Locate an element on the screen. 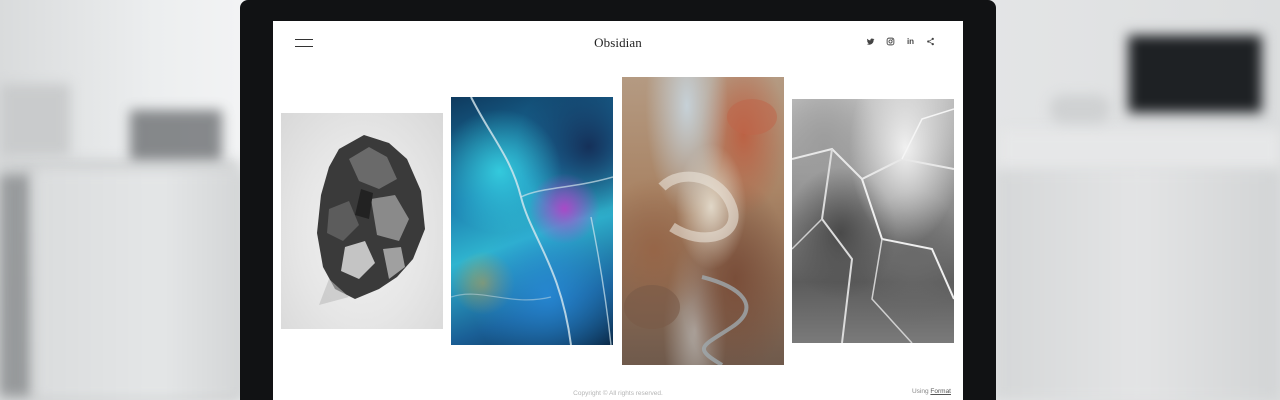 The width and height of the screenshot is (1280, 400). ice-cracks is located at coordinates (873, 225).